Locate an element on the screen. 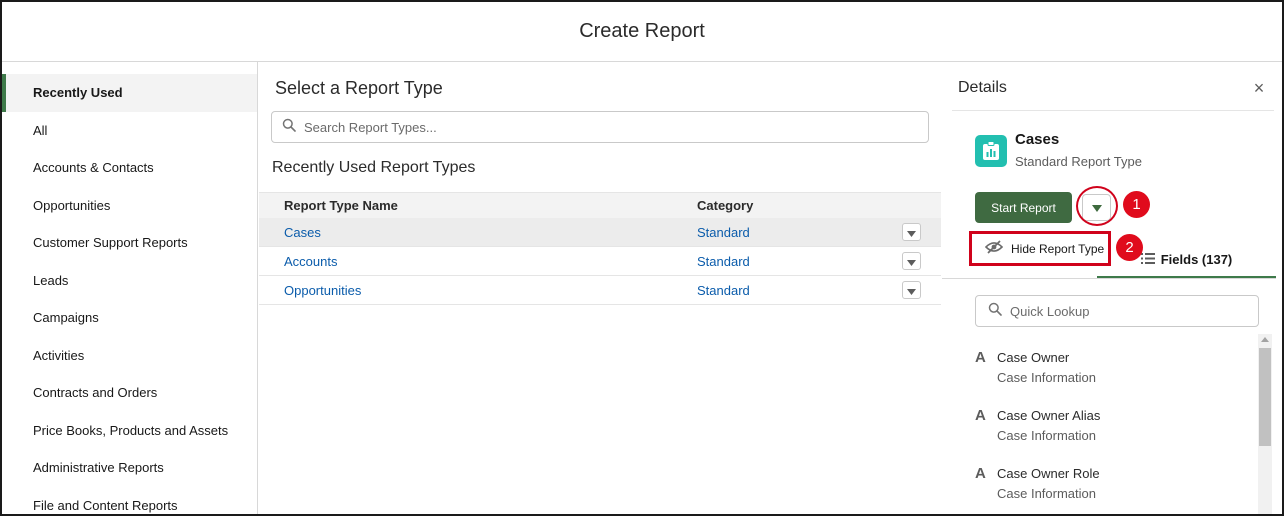 The height and width of the screenshot is (516, 1284). sidebar-item-activities: Activities is located at coordinates (129, 356).